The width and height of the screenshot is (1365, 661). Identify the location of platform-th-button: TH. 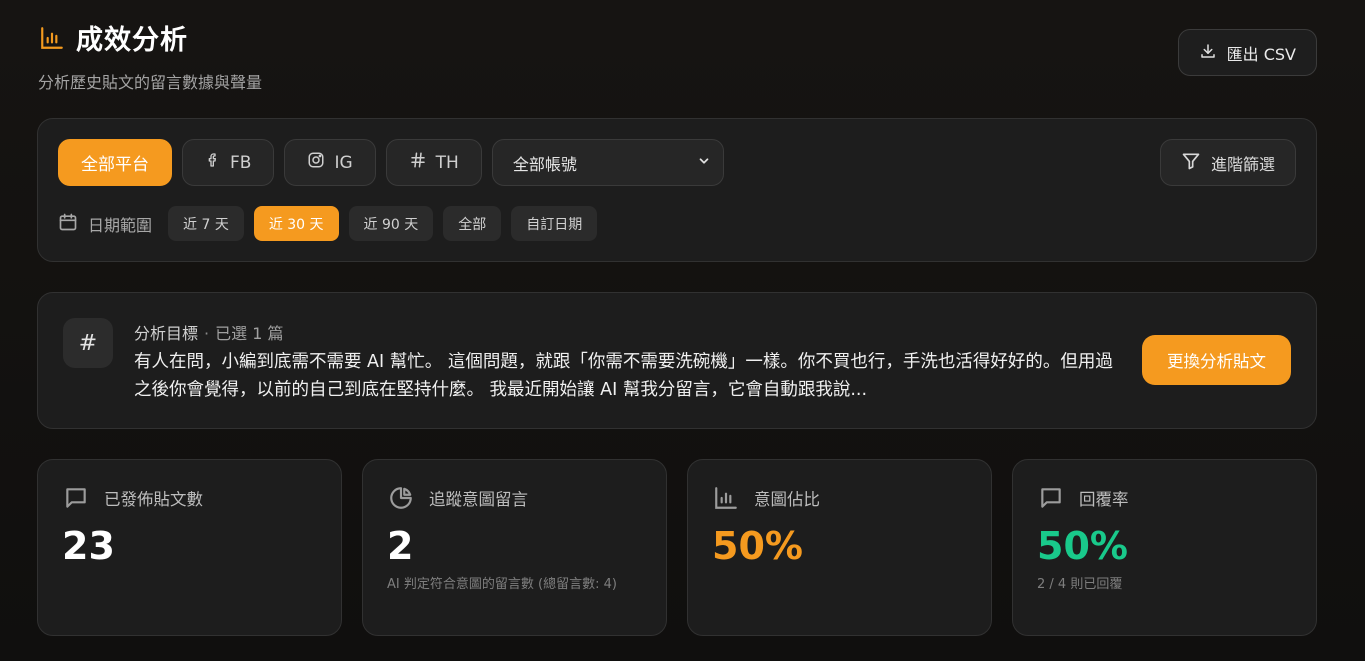
(433, 162).